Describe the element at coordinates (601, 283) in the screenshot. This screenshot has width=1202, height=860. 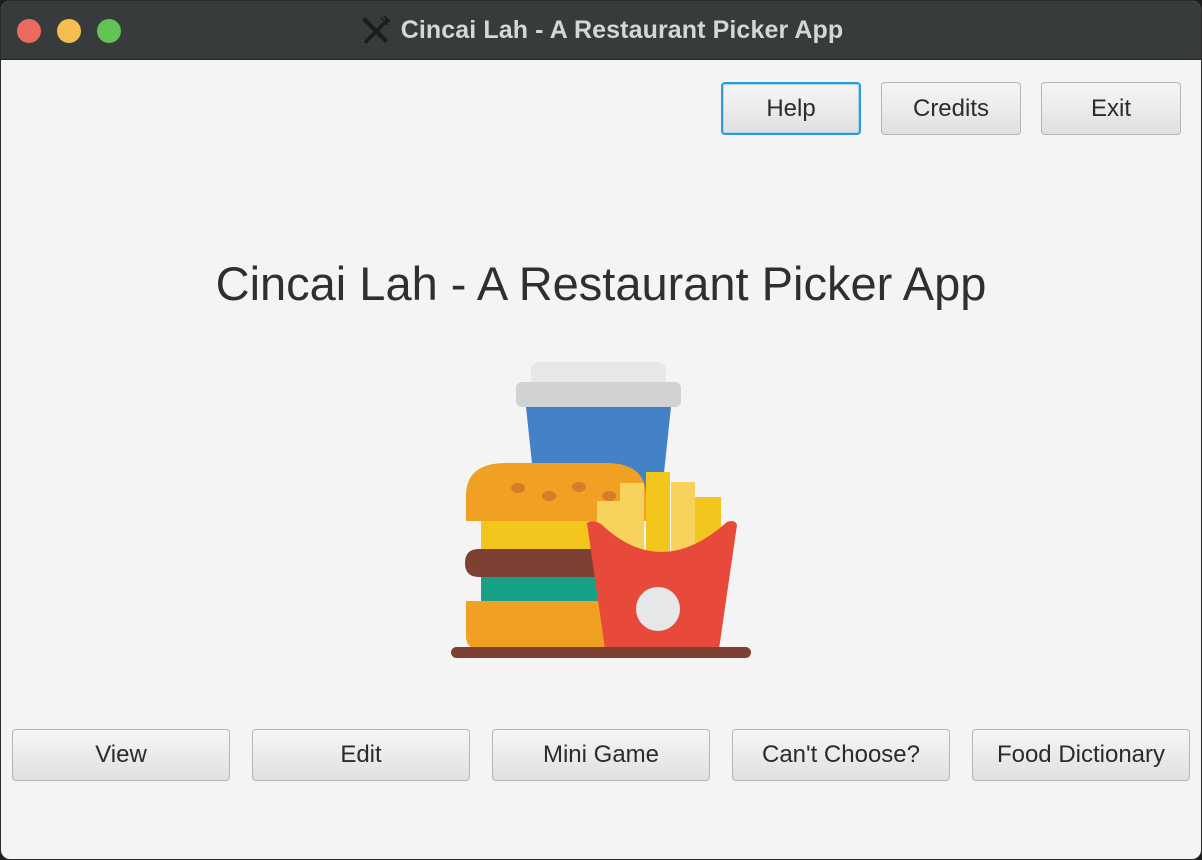
I see `app-heading: Cincai Lah - A Restaurant Picker App` at that location.